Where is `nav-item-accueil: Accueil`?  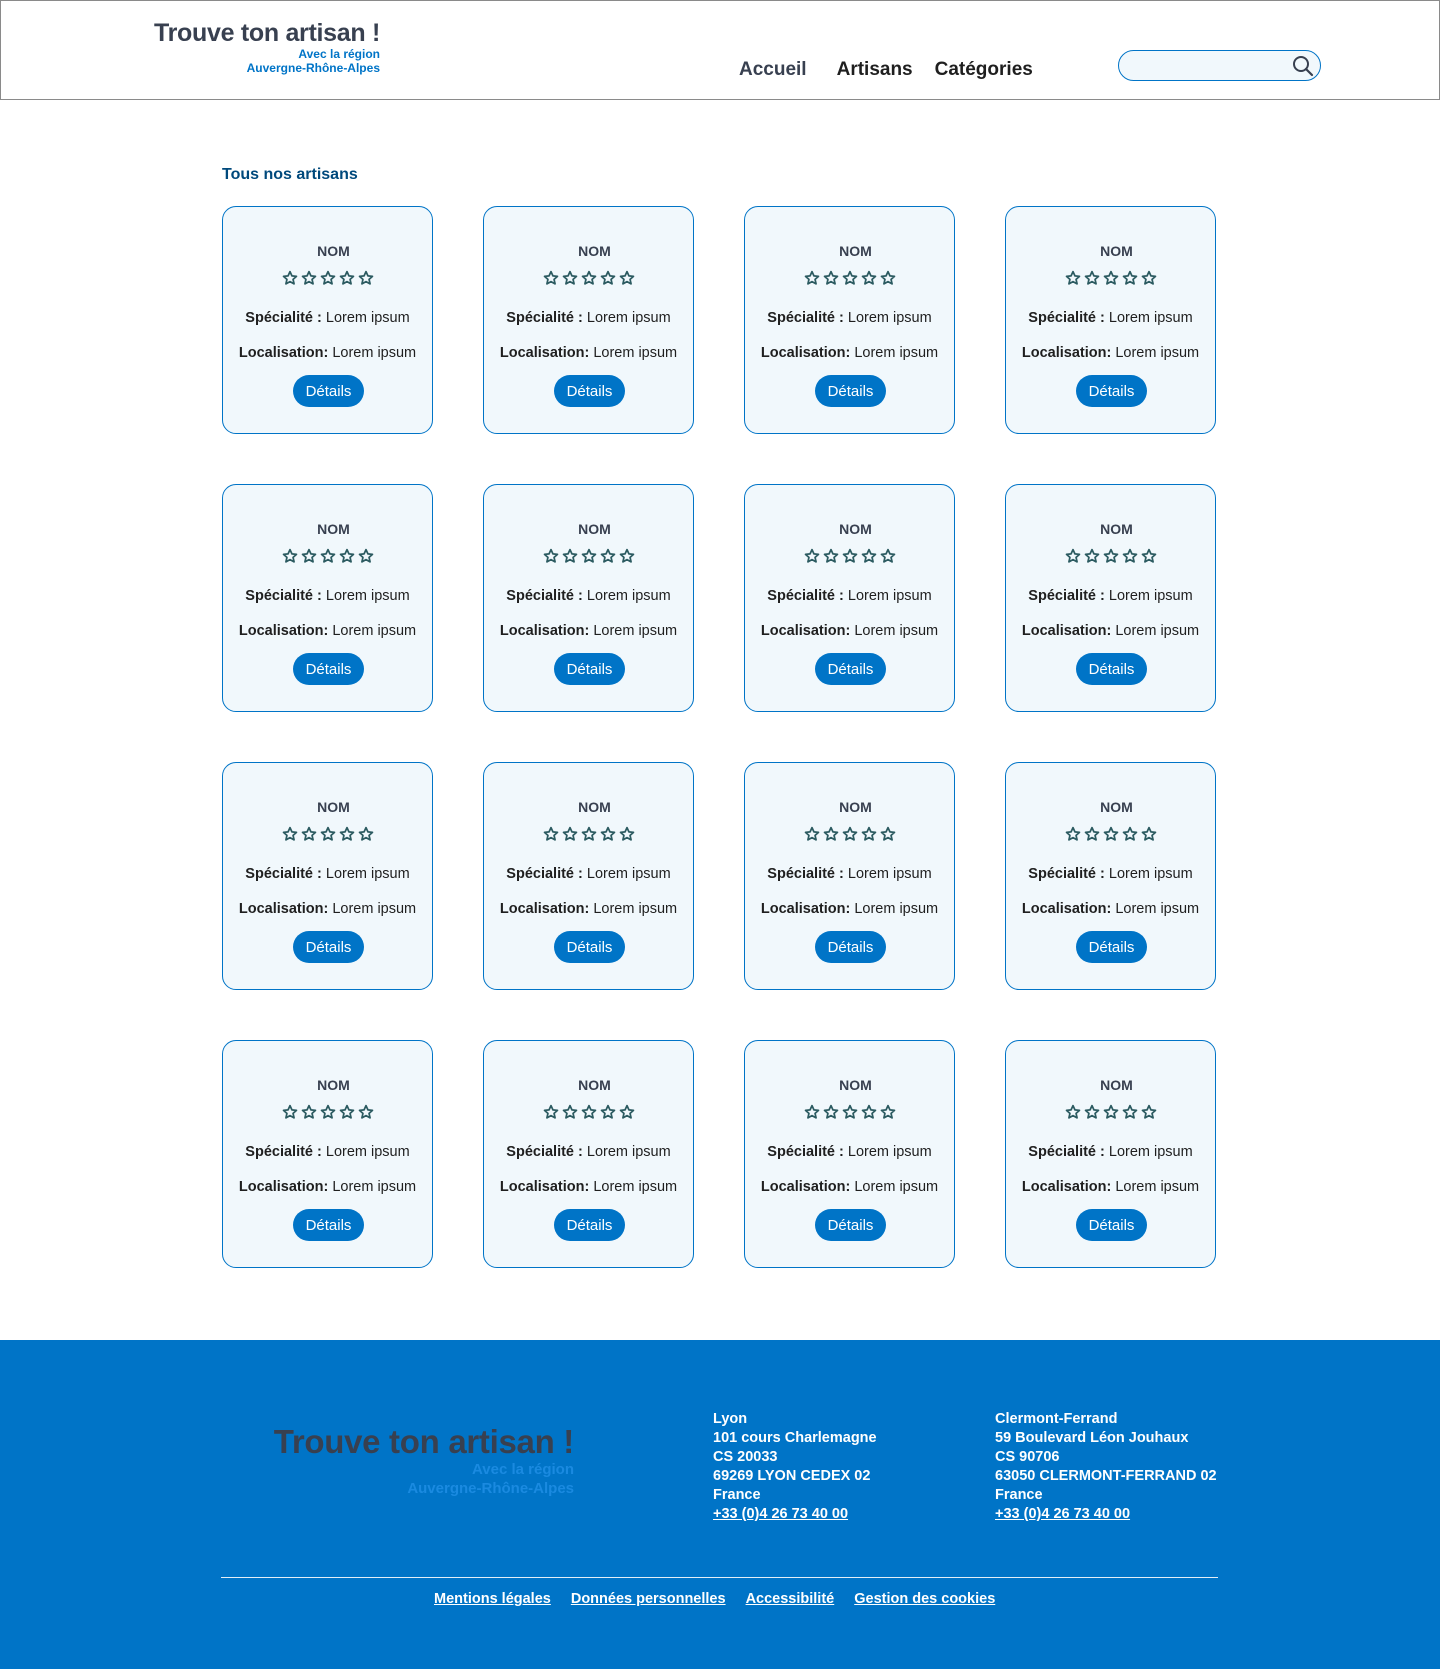
nav-item-accueil: Accueil is located at coordinates (773, 70).